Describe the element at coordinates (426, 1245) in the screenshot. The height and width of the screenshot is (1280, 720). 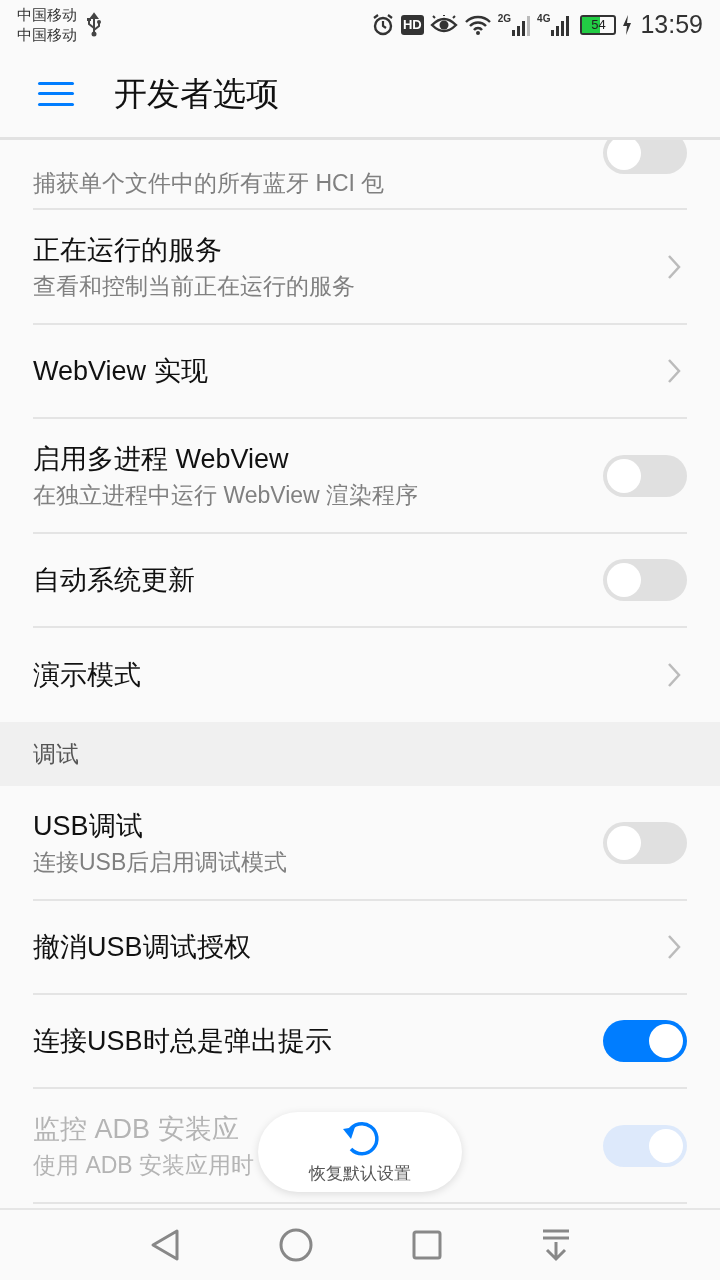
I see `recents-icon` at that location.